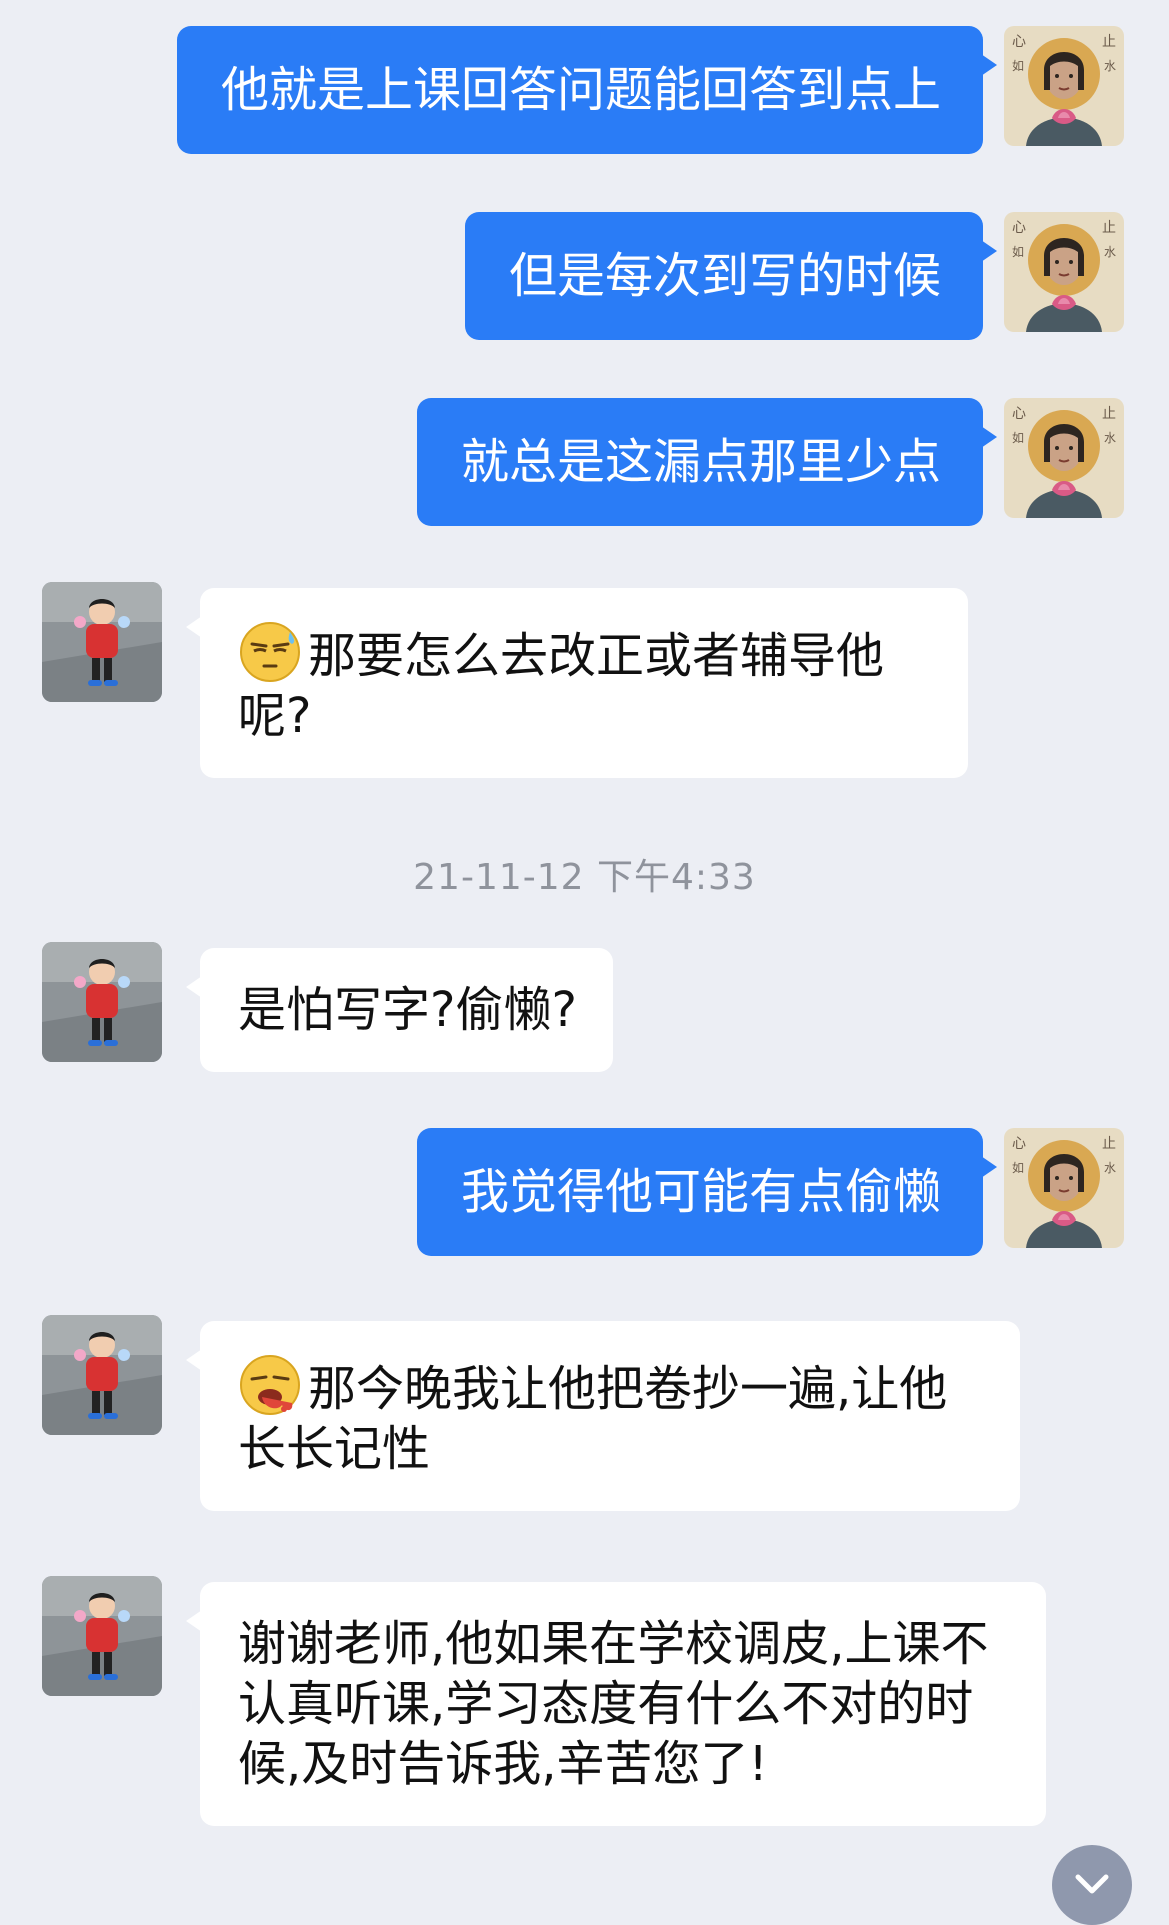 This screenshot has height=1925, width=1169. What do you see at coordinates (270, 1385) in the screenshot?
I see `vomit-emoji-icon` at bounding box center [270, 1385].